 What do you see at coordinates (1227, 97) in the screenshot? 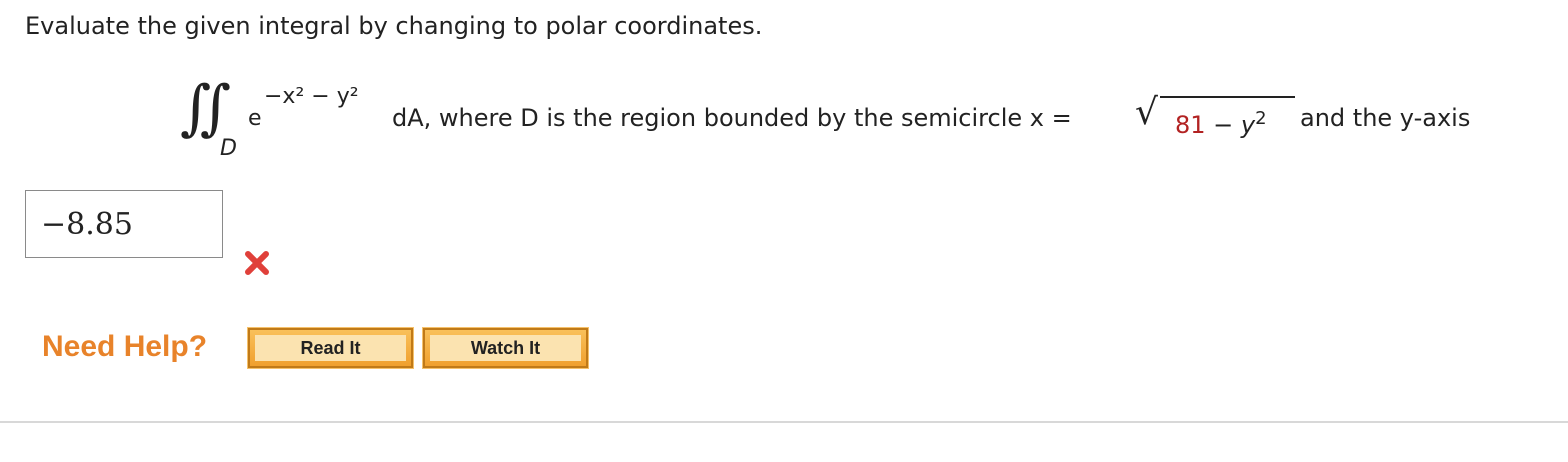
I see `sqrt-overbar` at bounding box center [1227, 97].